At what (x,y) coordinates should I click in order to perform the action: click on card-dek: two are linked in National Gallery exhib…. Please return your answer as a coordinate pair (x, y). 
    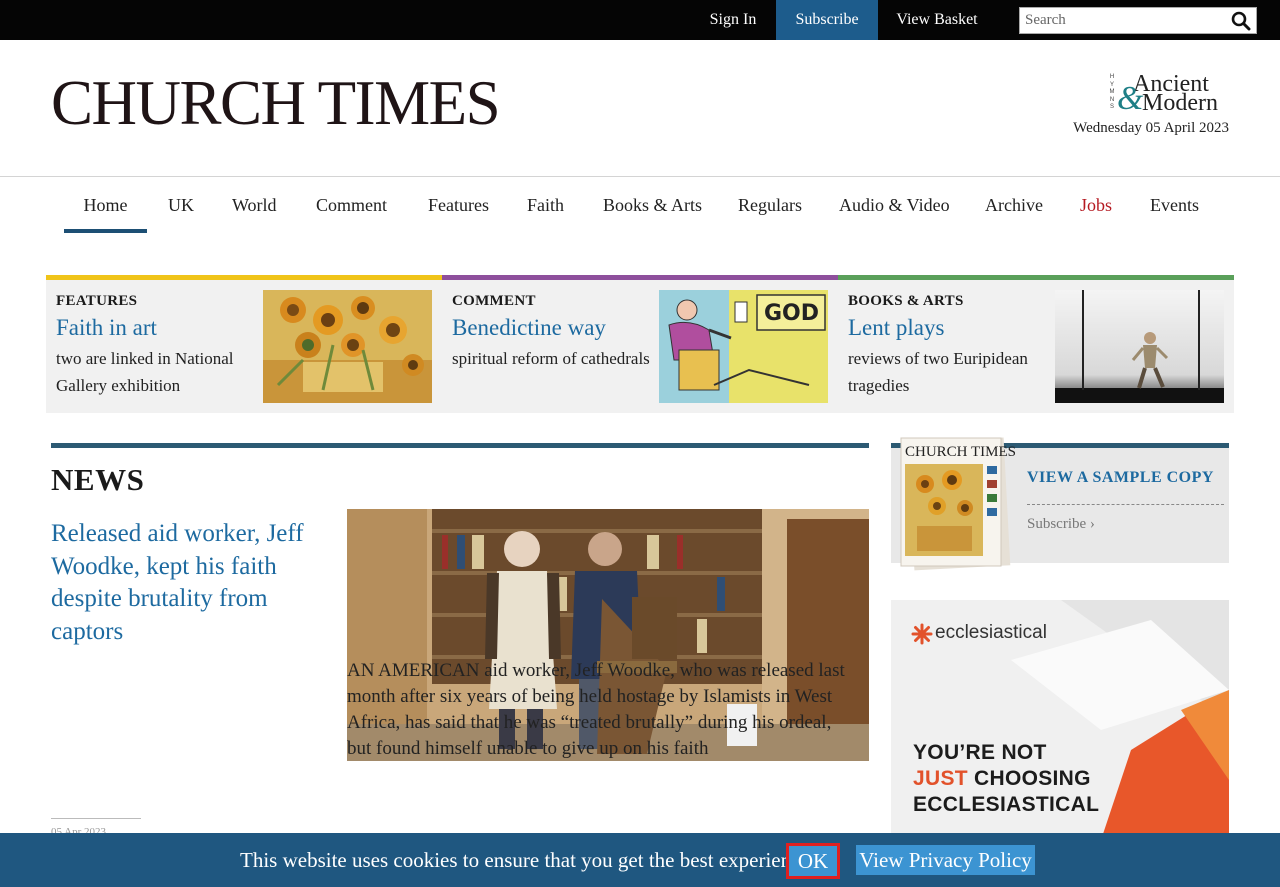
    Looking at the image, I should click on (145, 372).